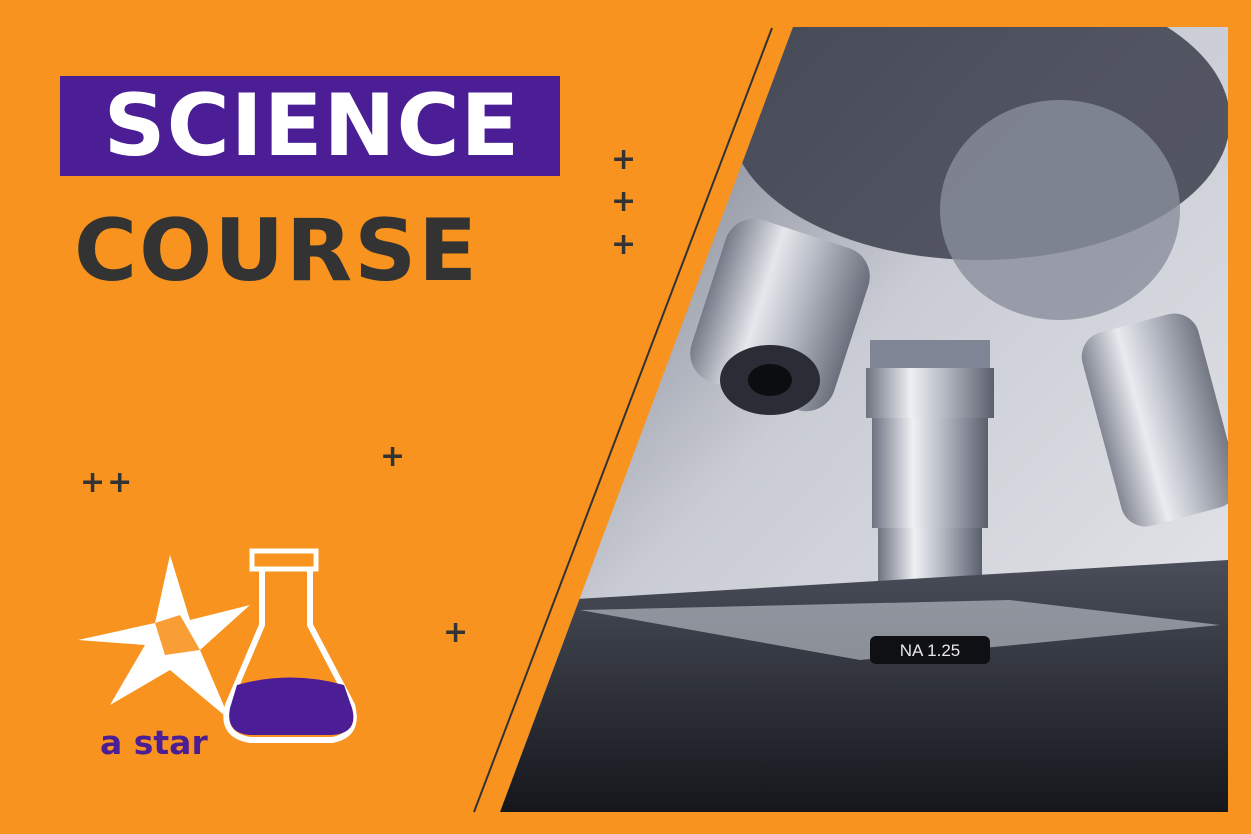  Describe the element at coordinates (312, 126) in the screenshot. I see `course-title: SCIENCE` at that location.